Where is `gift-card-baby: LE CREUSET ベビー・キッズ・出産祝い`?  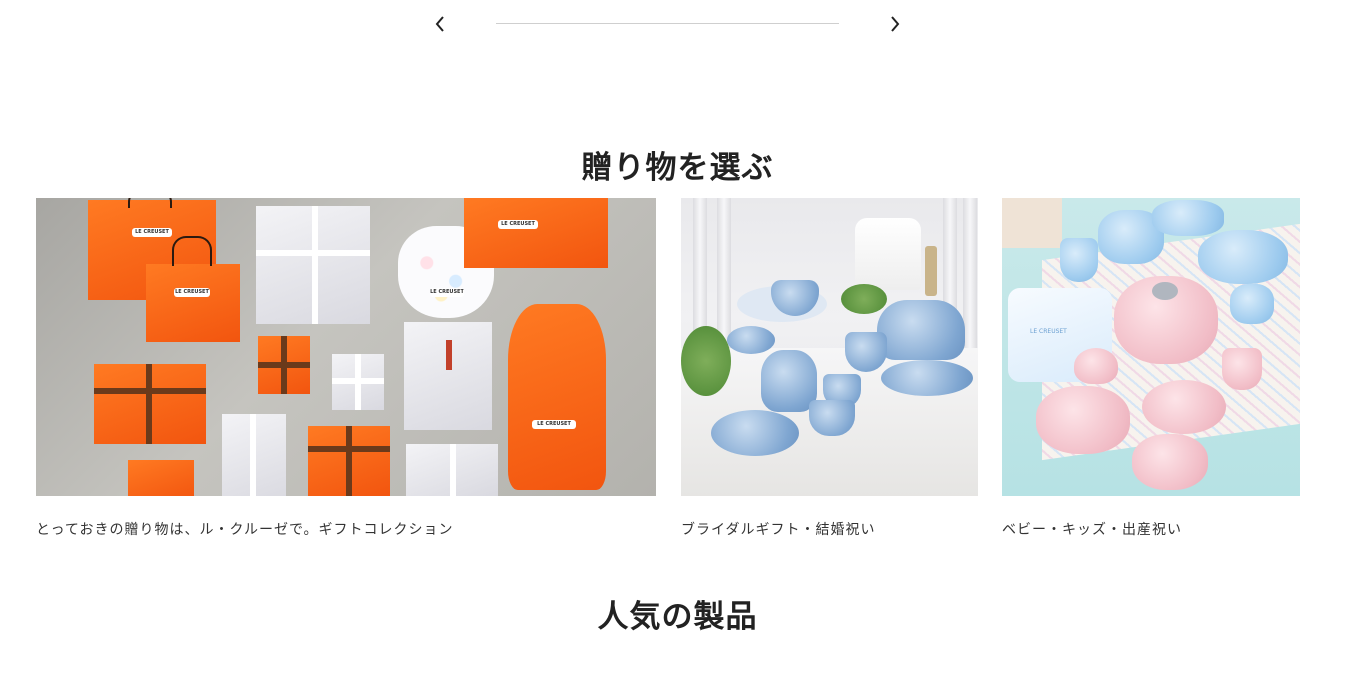 gift-card-baby: LE CREUSET ベビー・キッズ・出産祝い is located at coordinates (1151, 368).